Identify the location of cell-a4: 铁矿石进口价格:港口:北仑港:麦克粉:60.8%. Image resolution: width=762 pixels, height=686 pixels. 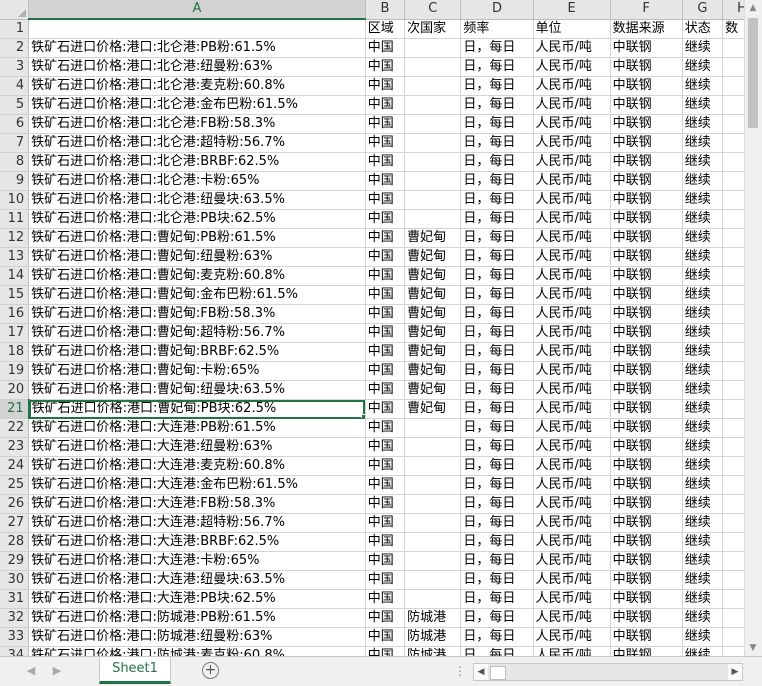
(197, 86).